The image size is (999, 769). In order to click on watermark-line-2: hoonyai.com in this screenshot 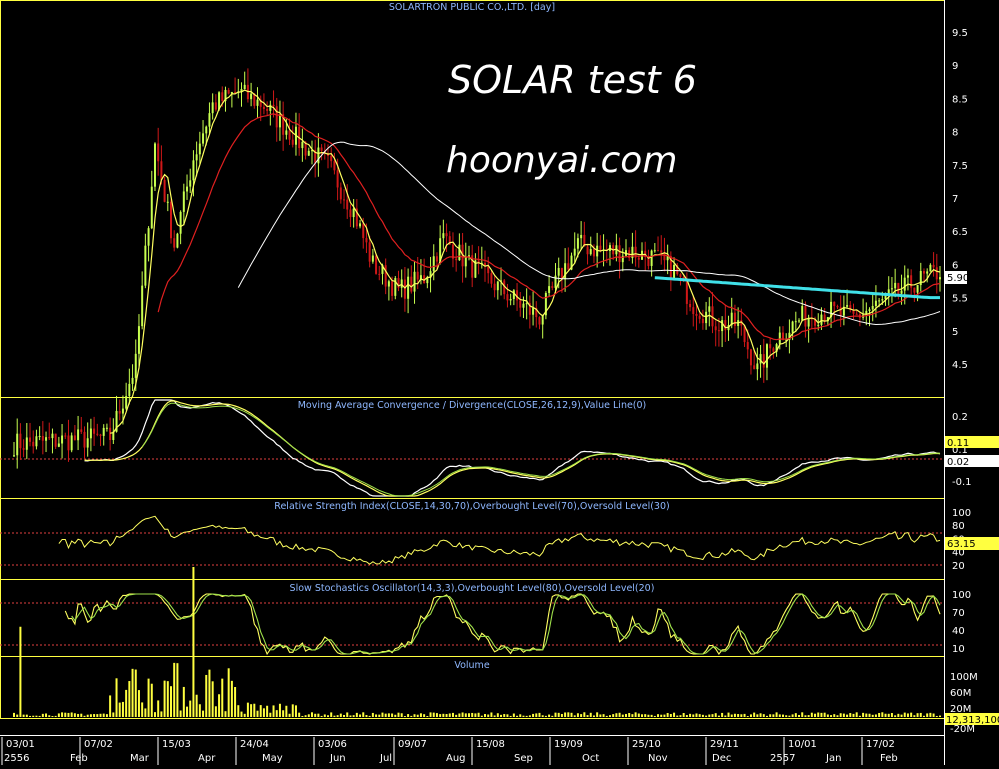, I will do `click(561, 160)`.